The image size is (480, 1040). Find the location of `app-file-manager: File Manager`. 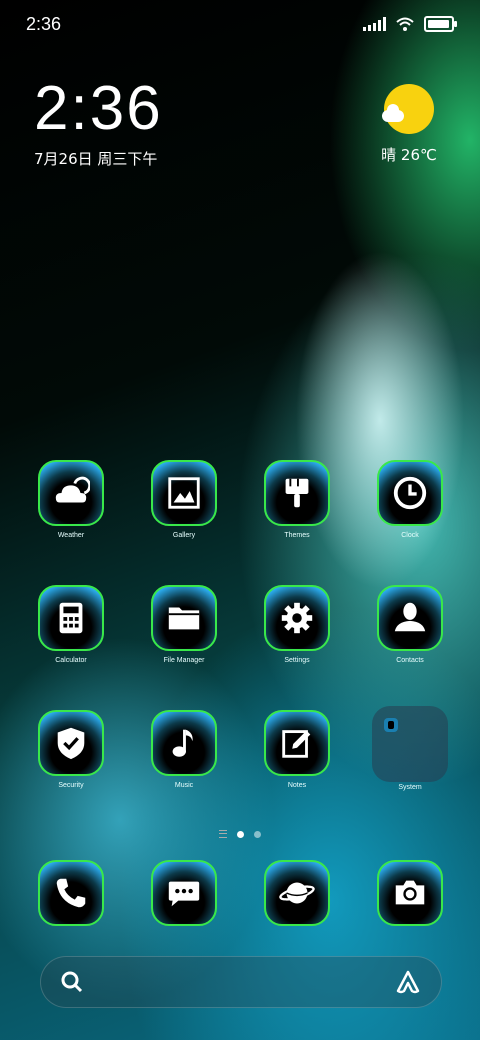

app-file-manager: File Manager is located at coordinates (184, 624).